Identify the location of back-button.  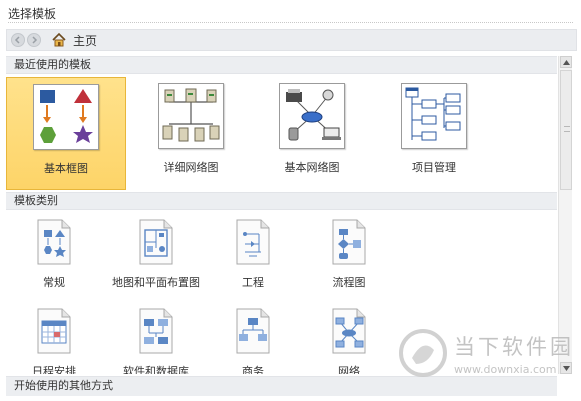
(18, 40).